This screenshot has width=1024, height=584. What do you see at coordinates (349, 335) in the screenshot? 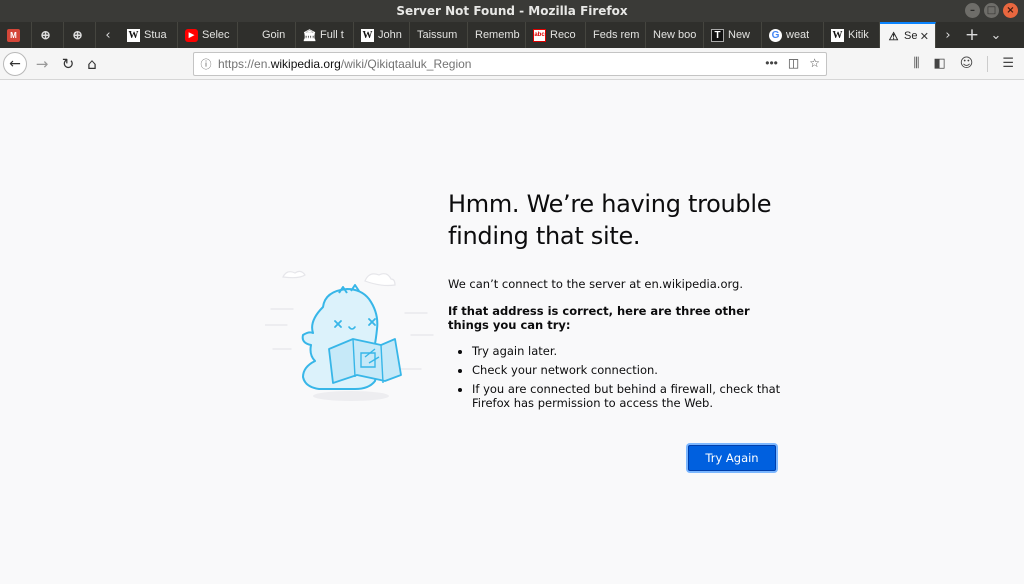
I see `dinosaur-illustration-icon` at bounding box center [349, 335].